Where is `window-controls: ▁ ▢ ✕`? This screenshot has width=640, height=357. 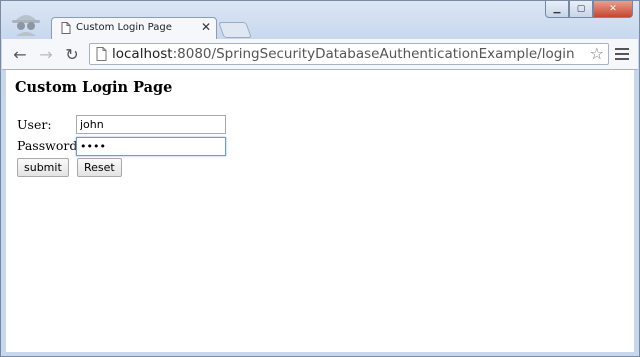
window-controls: ▁ ▢ ✕ is located at coordinates (589, 9).